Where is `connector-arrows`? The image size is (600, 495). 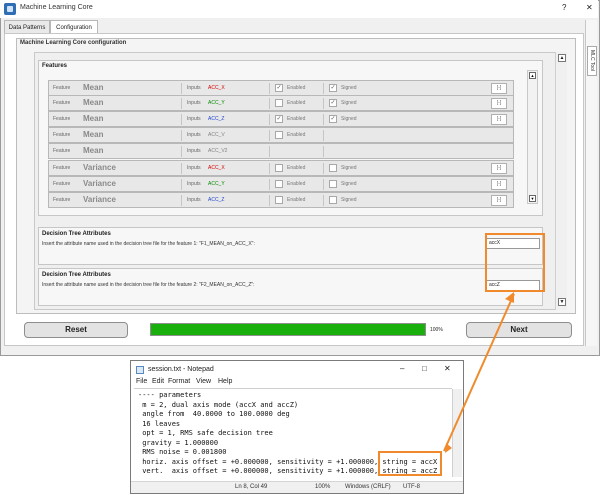
connector-arrows is located at coordinates (479, 372).